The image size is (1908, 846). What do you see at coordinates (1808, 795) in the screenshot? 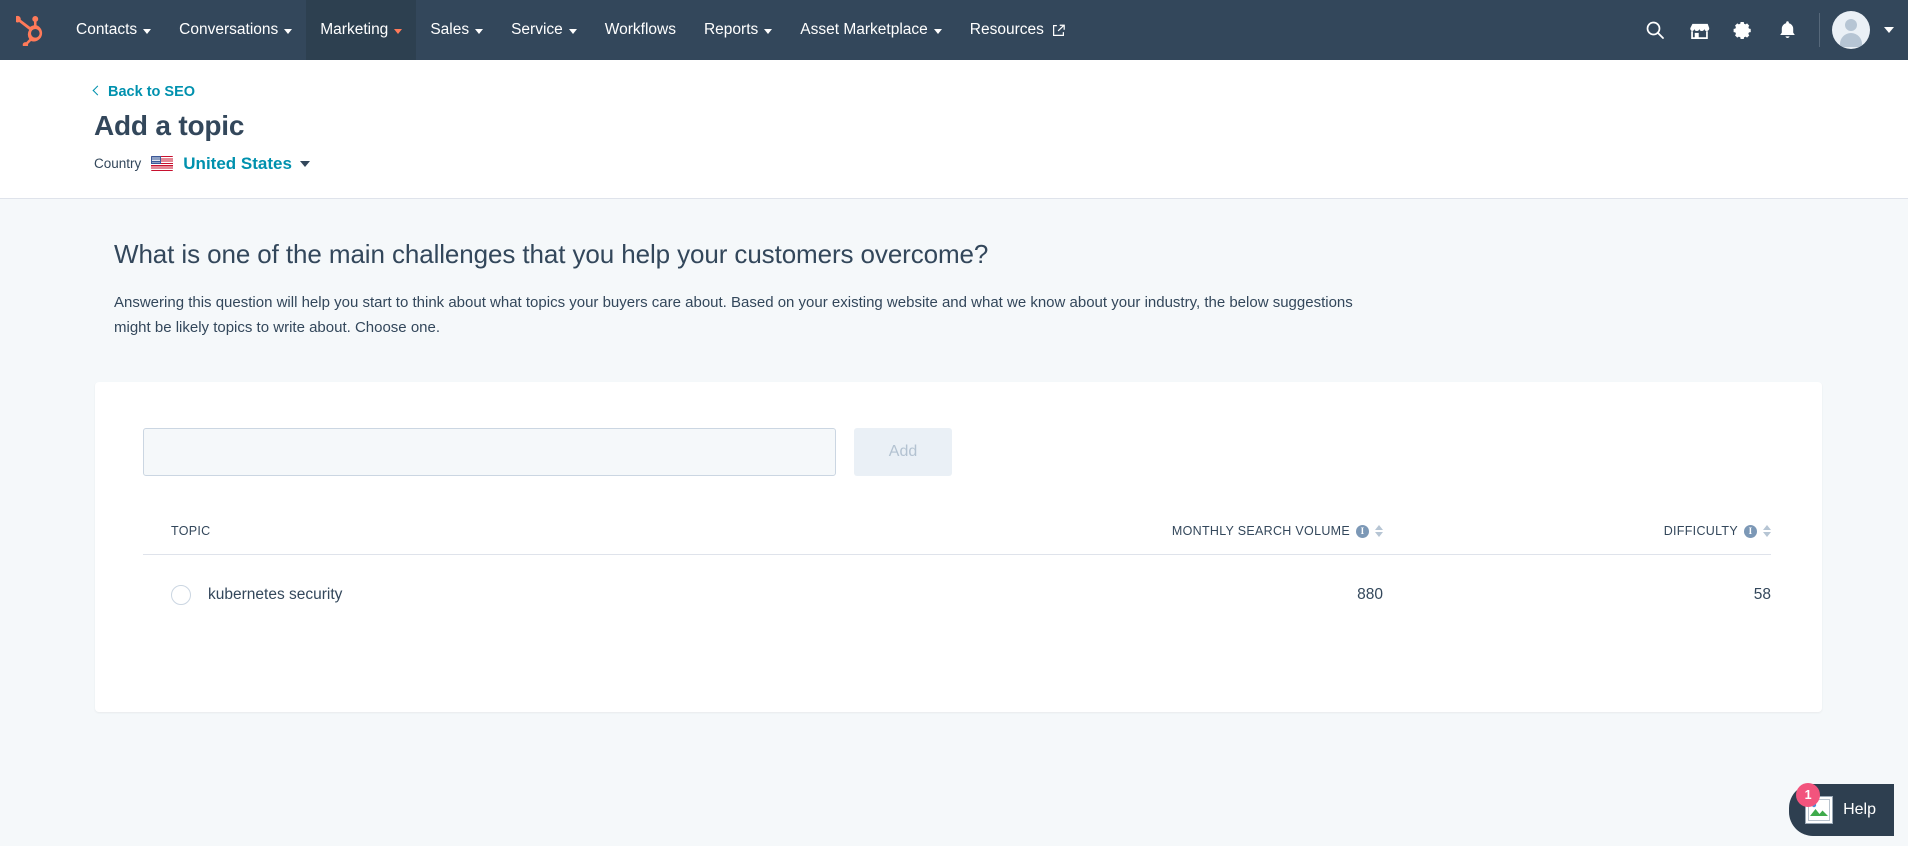
I see `help-badge-count: 1` at bounding box center [1808, 795].